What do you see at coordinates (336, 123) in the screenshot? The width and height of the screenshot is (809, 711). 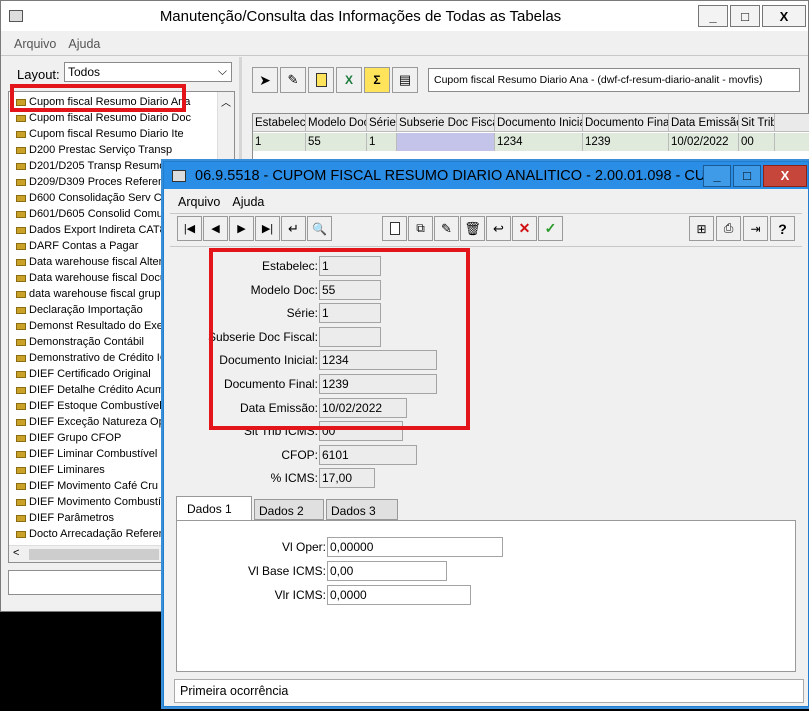 I see `grid-column-header: Modelo Doc` at bounding box center [336, 123].